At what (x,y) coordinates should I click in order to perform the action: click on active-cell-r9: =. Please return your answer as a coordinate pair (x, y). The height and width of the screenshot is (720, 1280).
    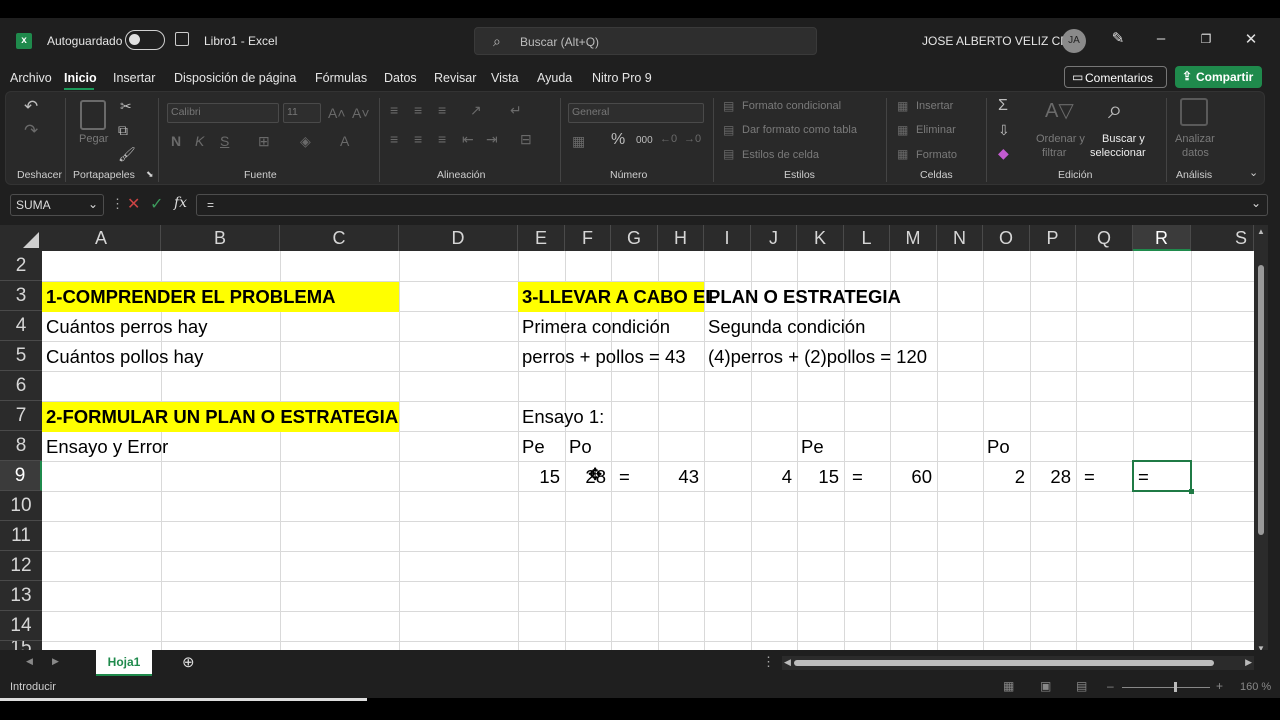
    Looking at the image, I should click on (1163, 477).